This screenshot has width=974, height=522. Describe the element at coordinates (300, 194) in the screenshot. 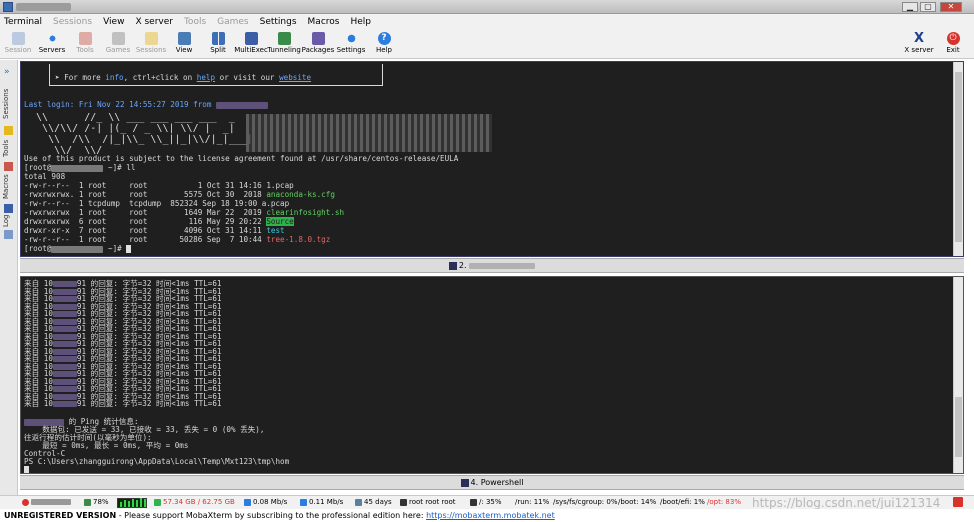

I see `file-name: anaconda-ks.cfg` at that location.